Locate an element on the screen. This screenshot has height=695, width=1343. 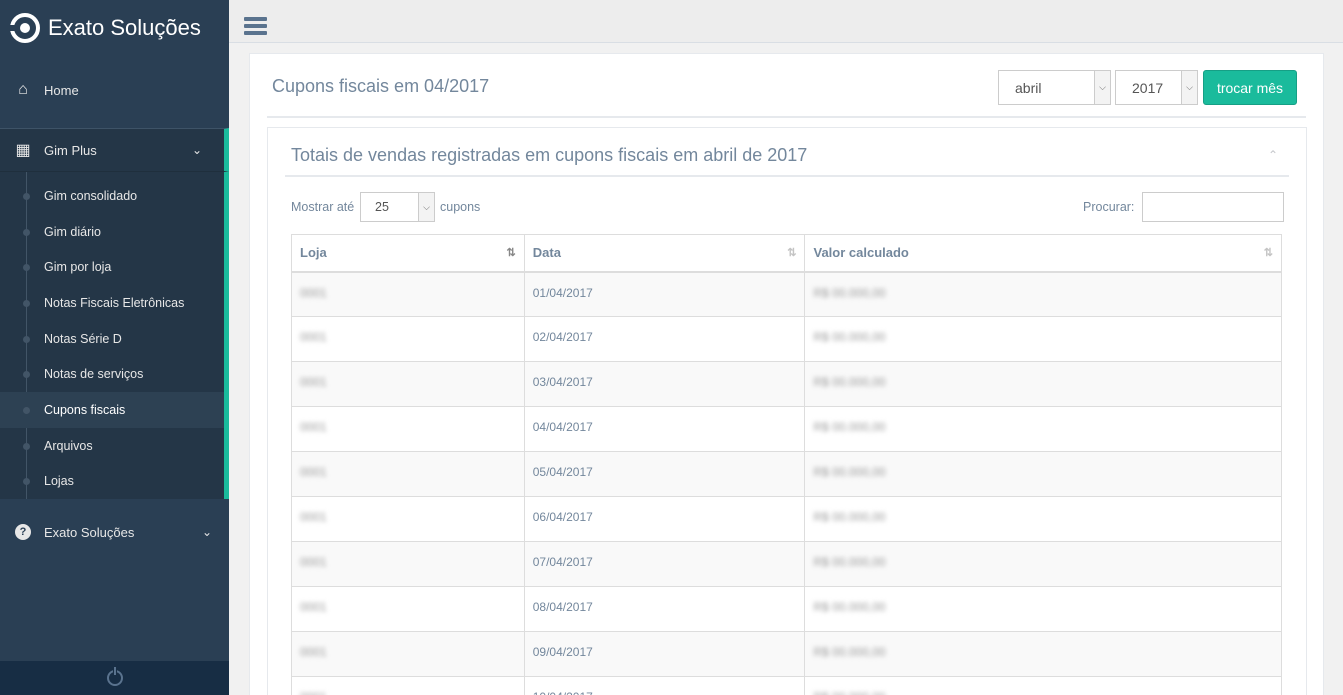
sidebar-item-notas-fiscais-eletronicas: Notas Fiscais Eletrônicas is located at coordinates (112, 303).